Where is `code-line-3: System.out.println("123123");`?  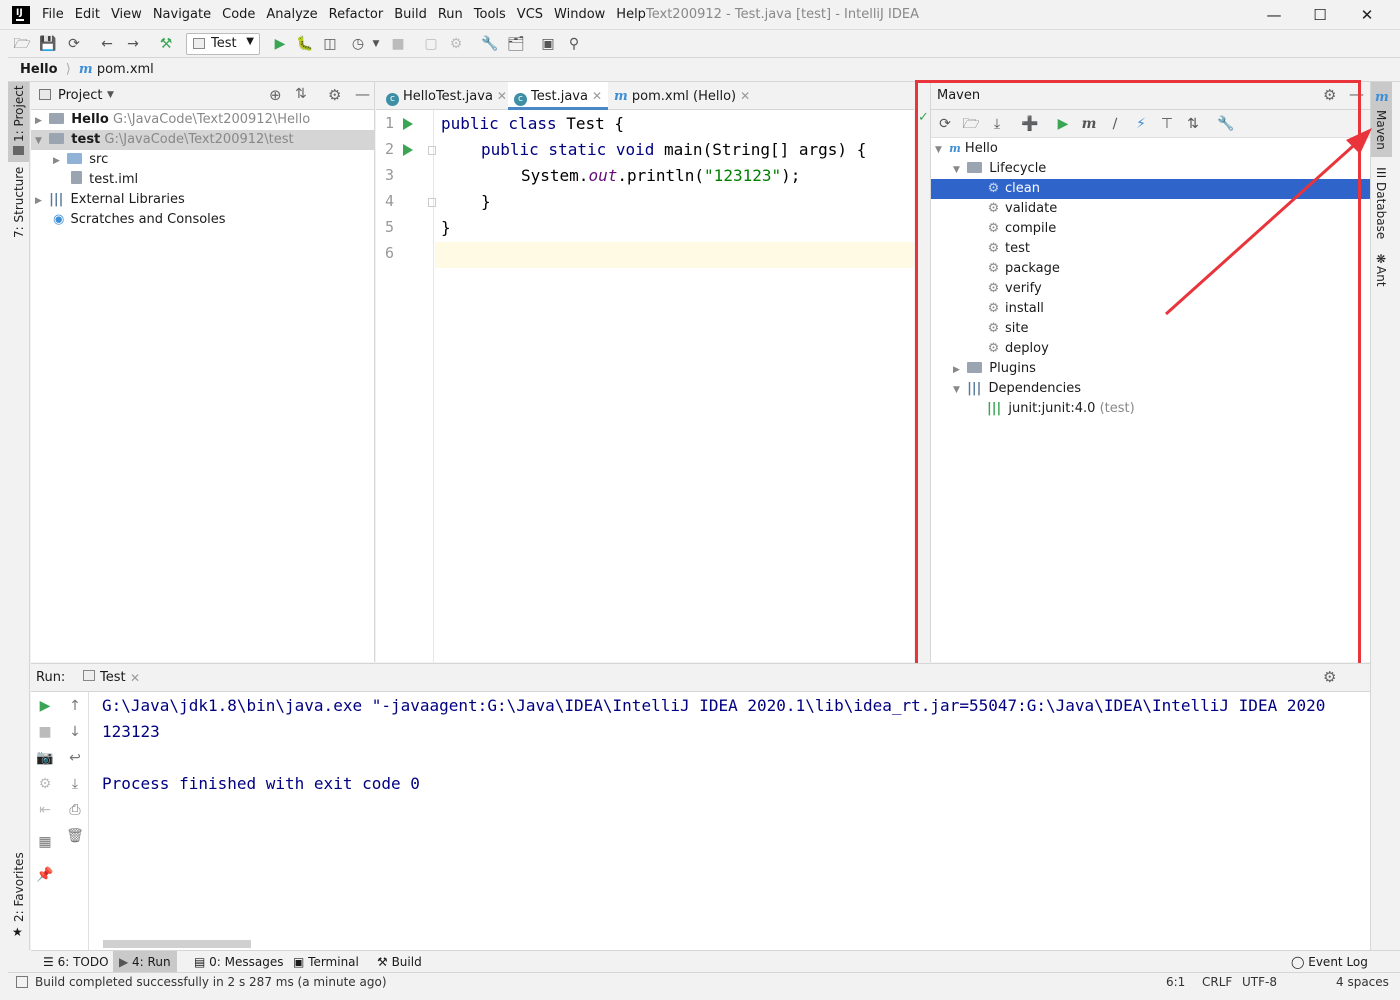 code-line-3: System.out.println("123123"); is located at coordinates (660, 175).